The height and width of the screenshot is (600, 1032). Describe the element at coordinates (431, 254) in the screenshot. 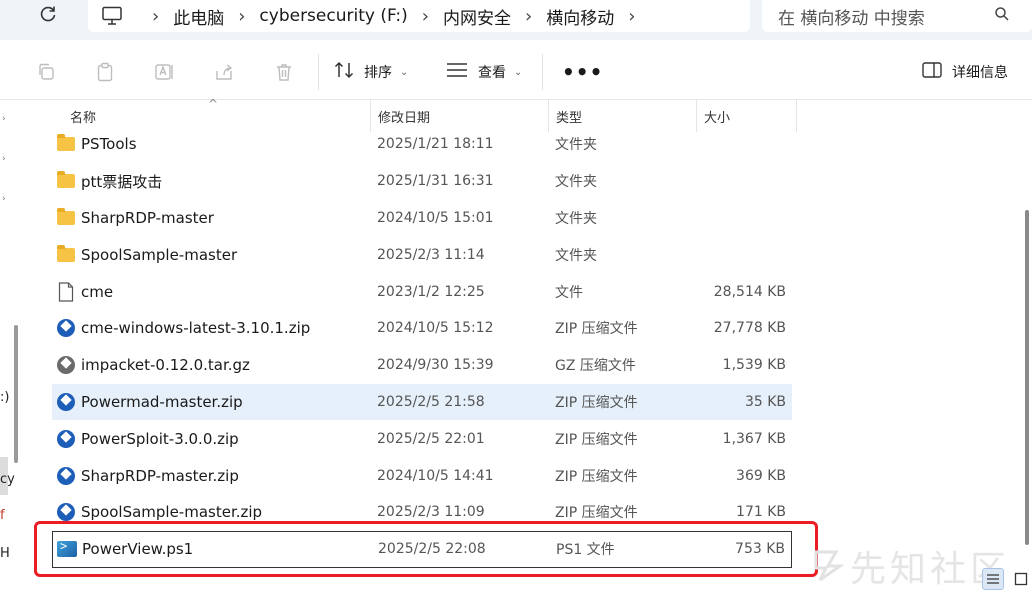

I see `file-date: 2025/2/3 11:14` at that location.